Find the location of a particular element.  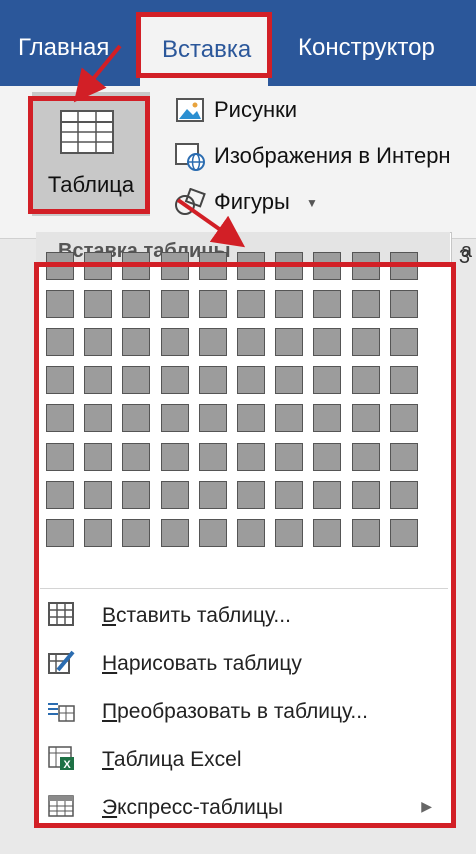

highlight-table-button is located at coordinates (89, 155).